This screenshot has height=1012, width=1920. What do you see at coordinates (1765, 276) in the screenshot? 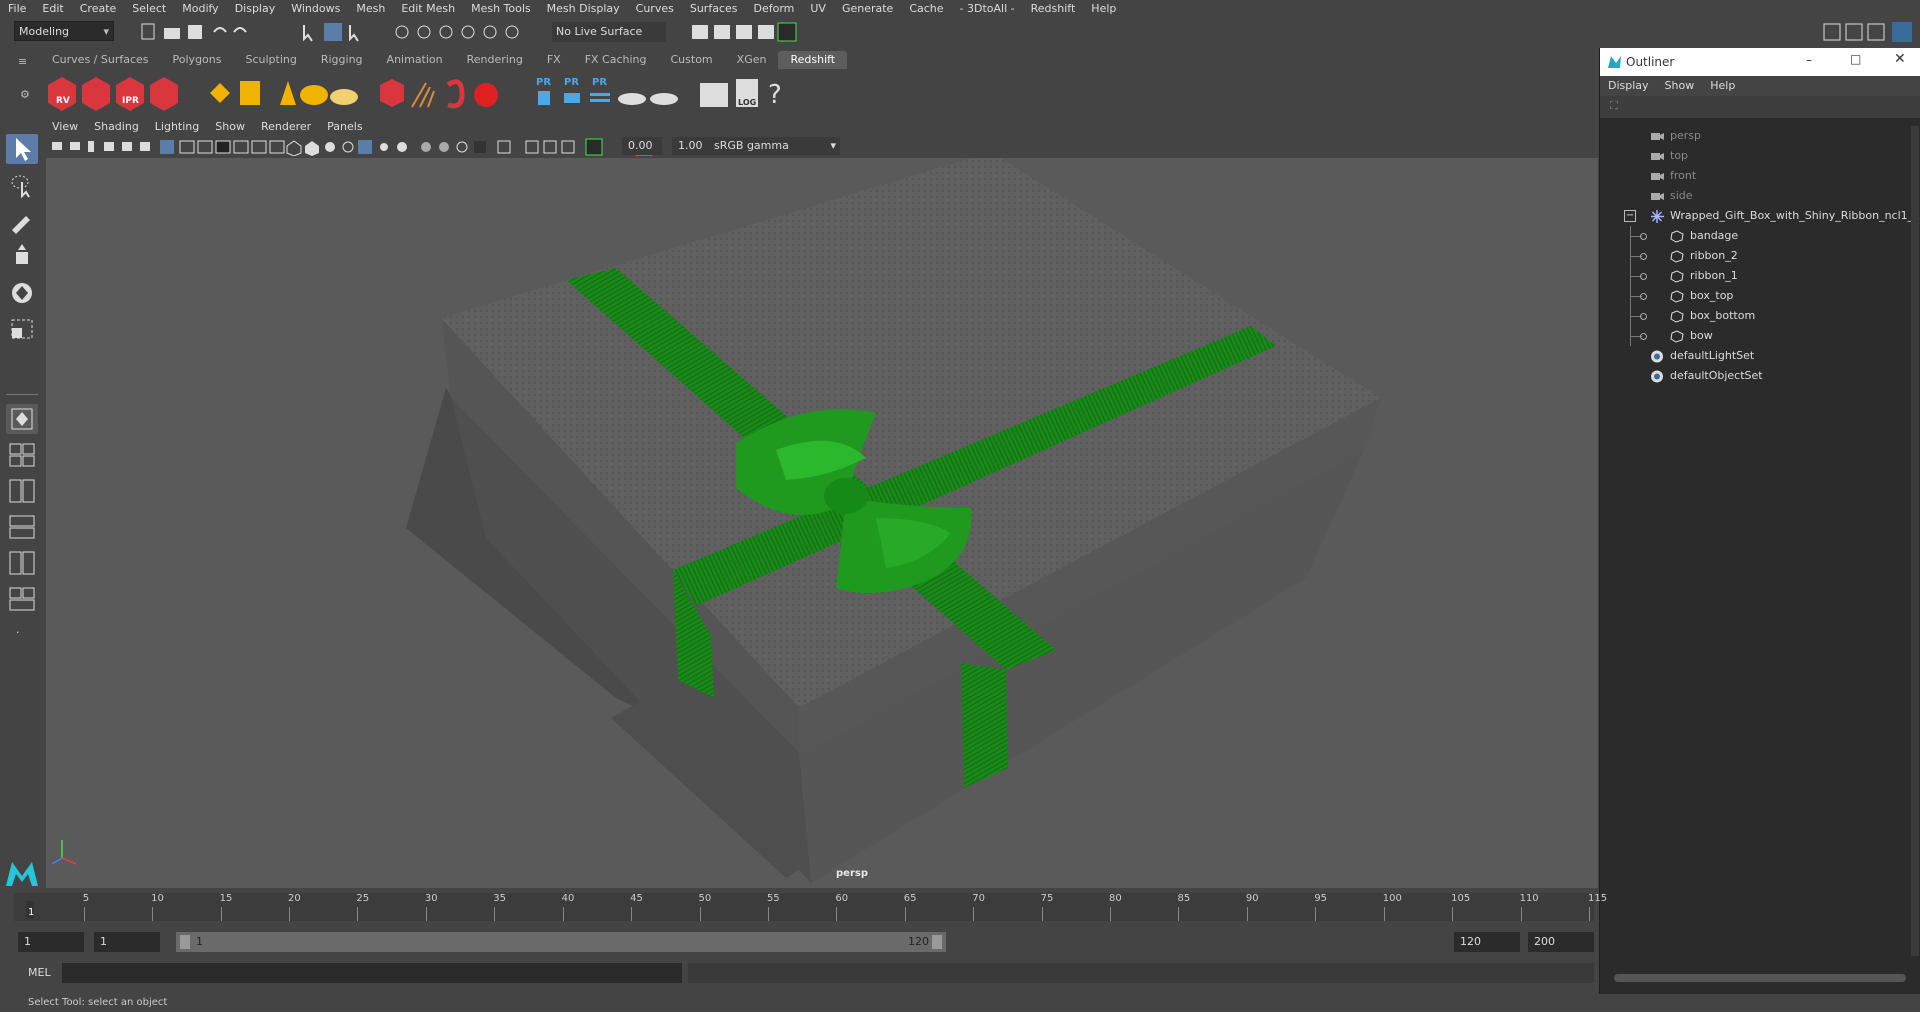
I see `outliner-item-ribbon-1: ribbon_1` at bounding box center [1765, 276].